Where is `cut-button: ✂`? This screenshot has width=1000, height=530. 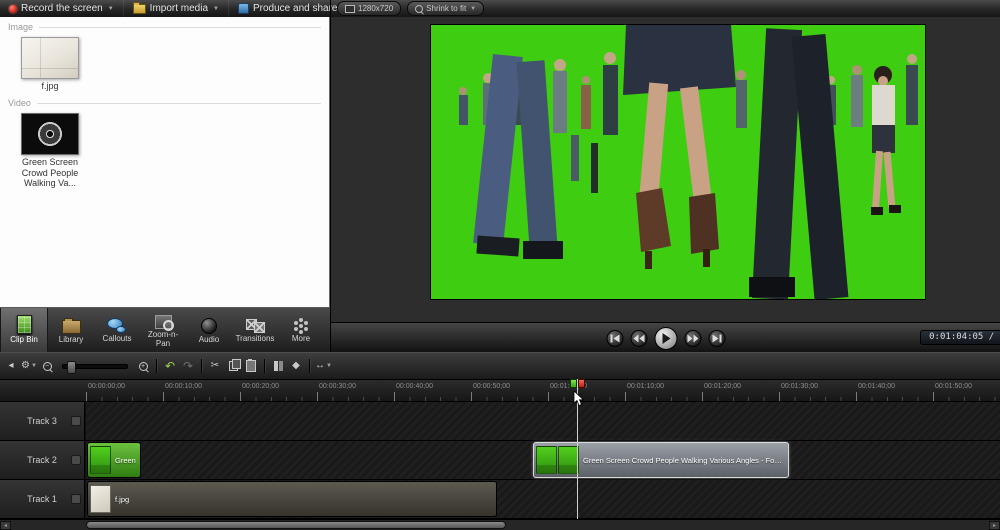 cut-button: ✂ is located at coordinates (215, 366).